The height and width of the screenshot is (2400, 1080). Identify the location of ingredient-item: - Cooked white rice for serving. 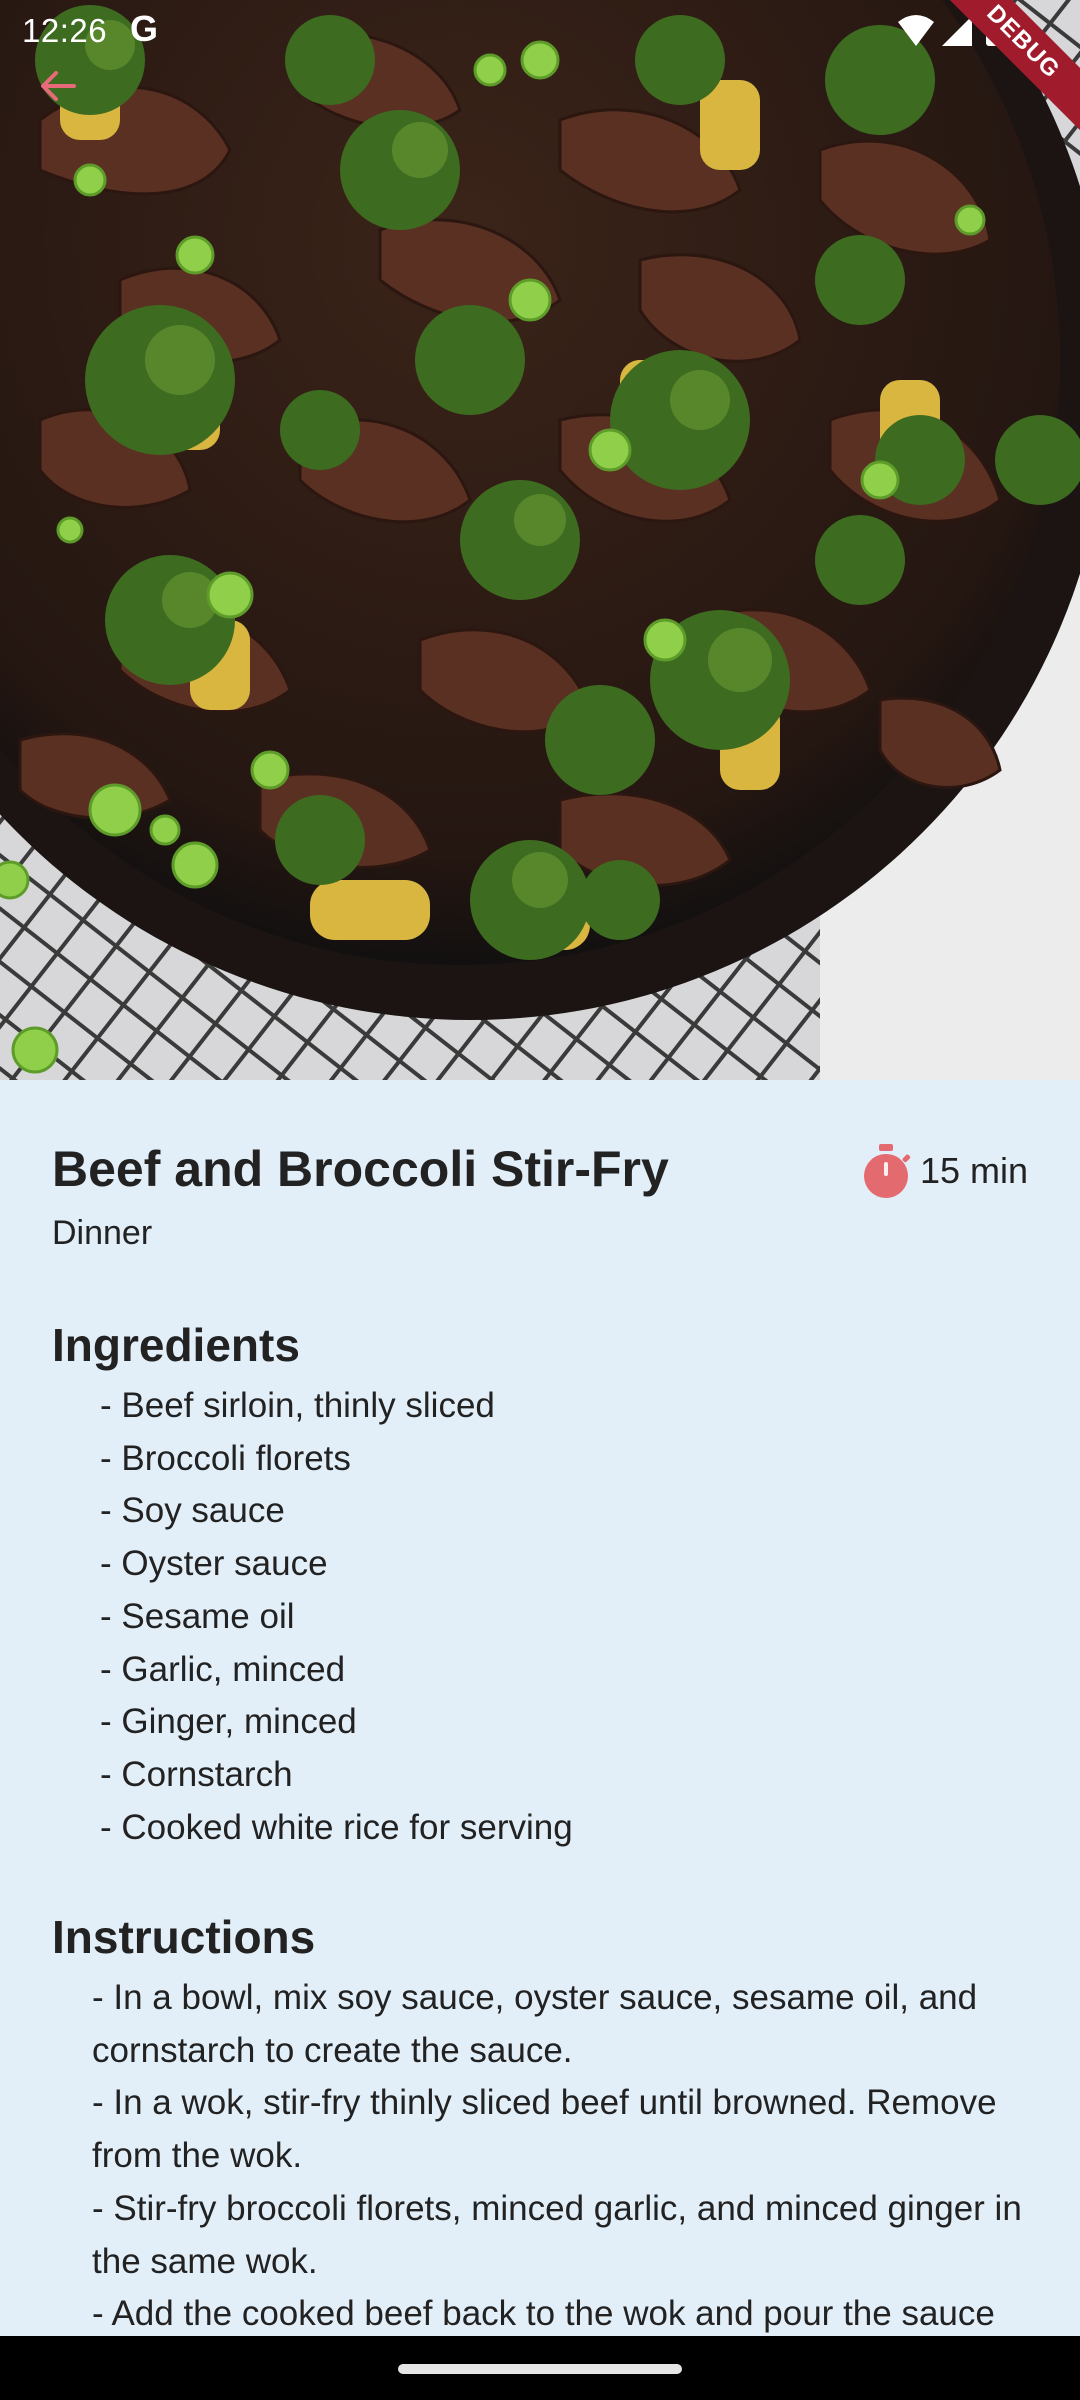
(336, 1827).